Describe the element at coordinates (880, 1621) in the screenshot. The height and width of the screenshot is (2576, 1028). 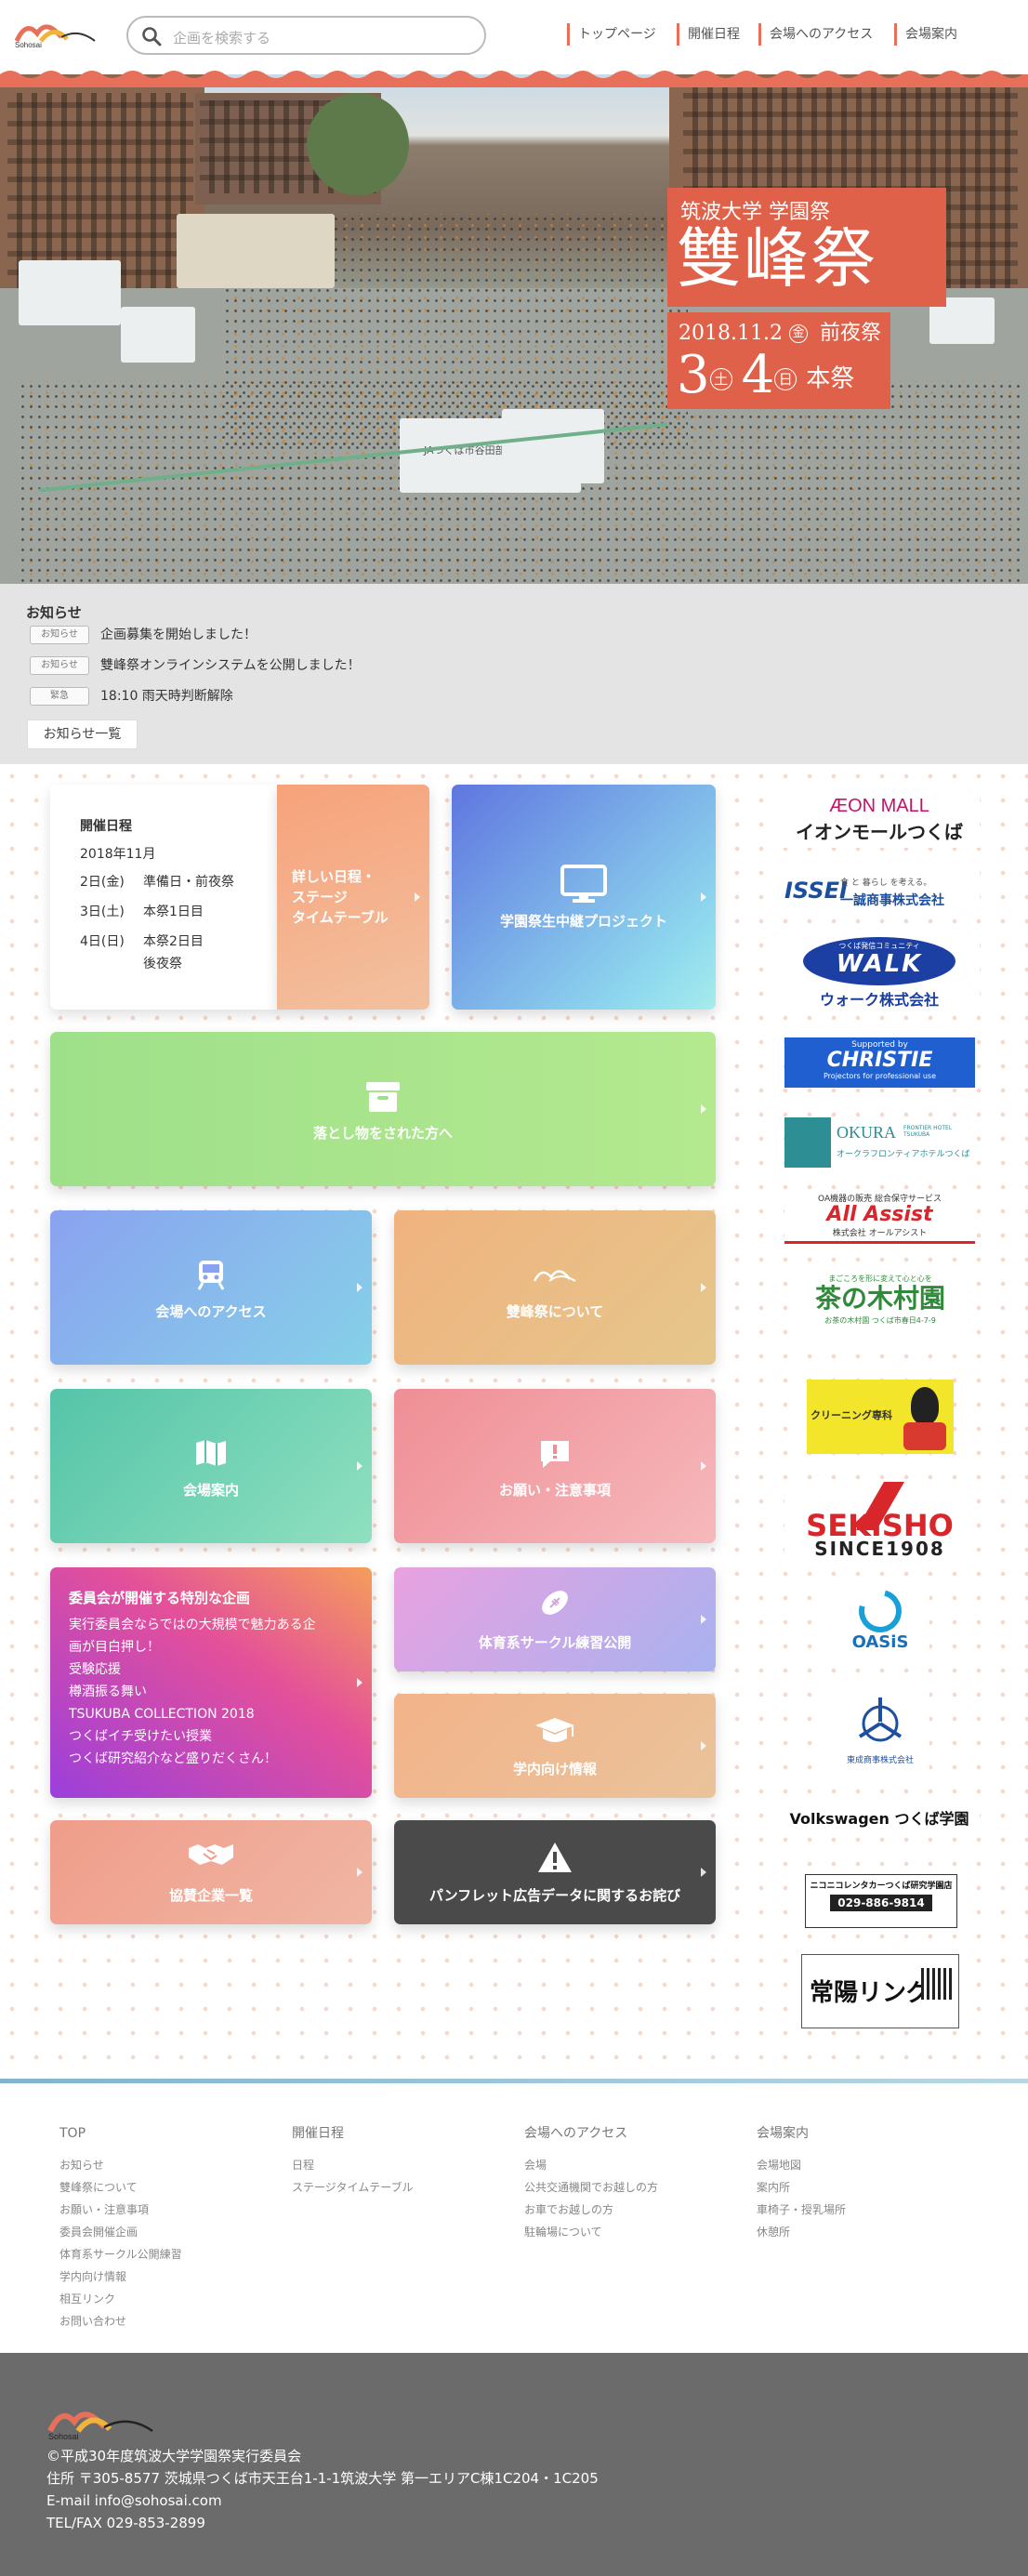
I see `sponsor-oasis: OASiS` at that location.